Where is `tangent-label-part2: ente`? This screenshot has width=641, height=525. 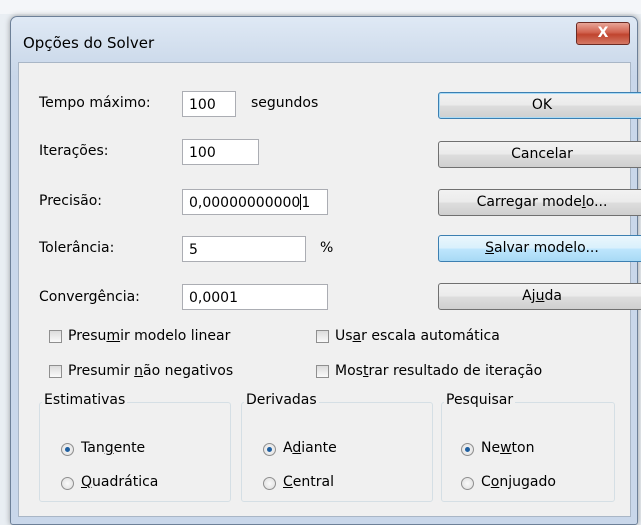 tangent-label-part2: ente is located at coordinates (129, 448).